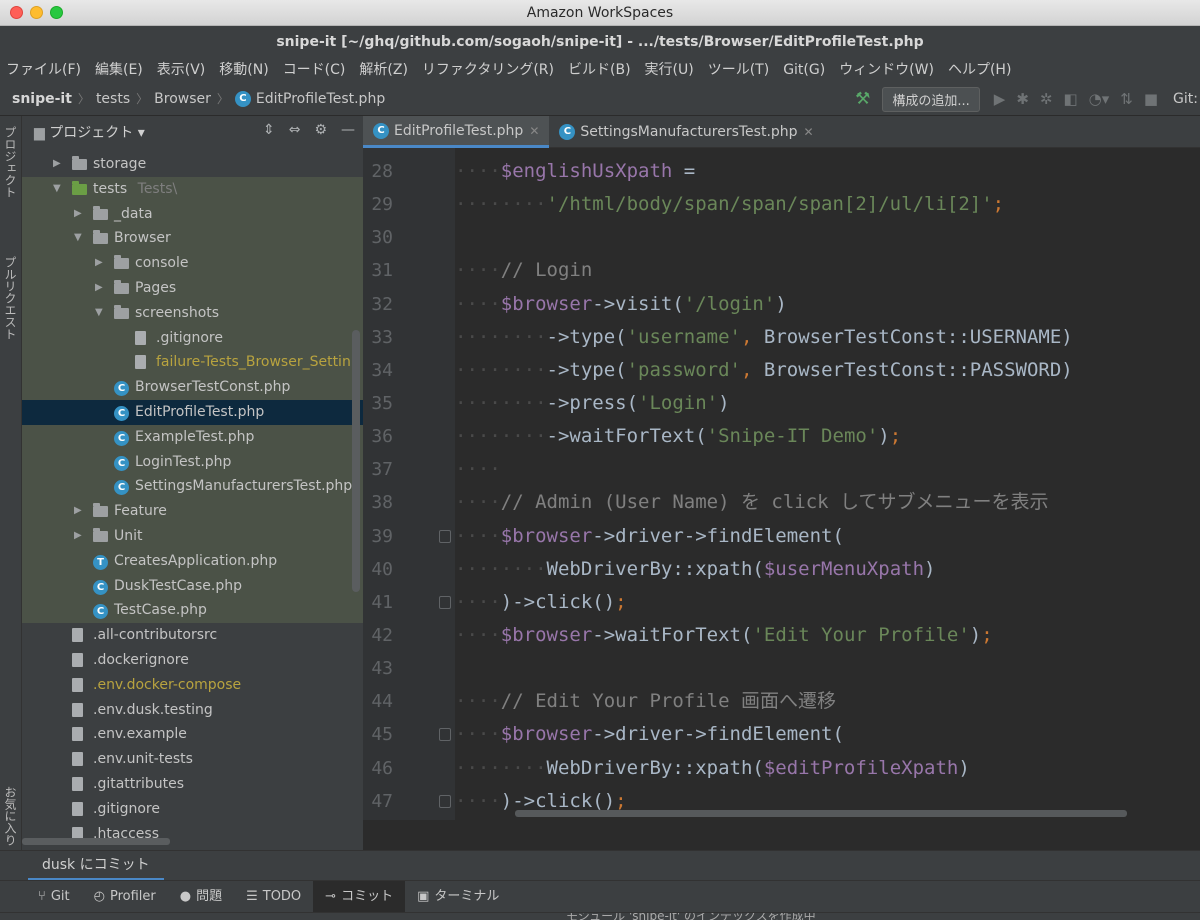 Image resolution: width=1200 pixels, height=920 pixels. What do you see at coordinates (575, 171) in the screenshot?
I see `code-text: ····$englishUsXpath =` at bounding box center [575, 171].